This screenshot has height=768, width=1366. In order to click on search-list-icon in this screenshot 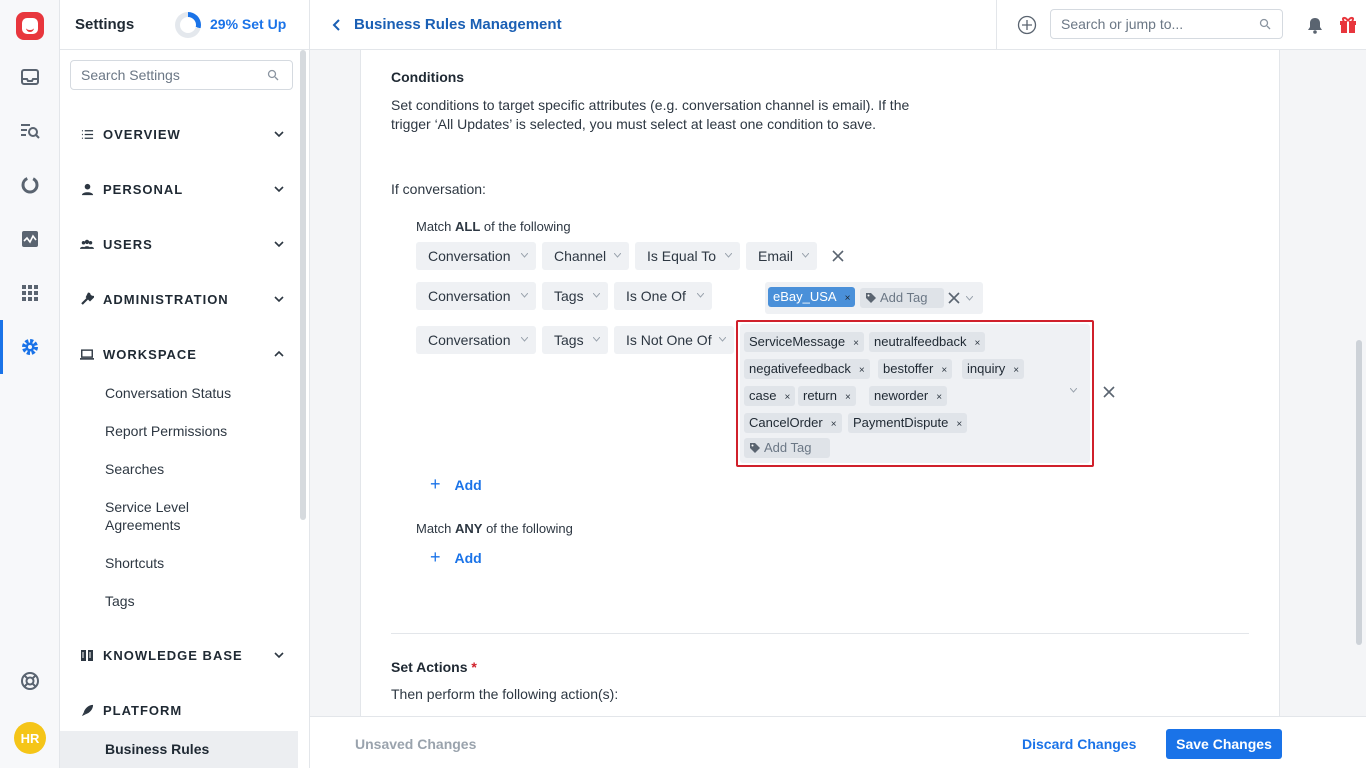, I will do `click(30, 131)`.